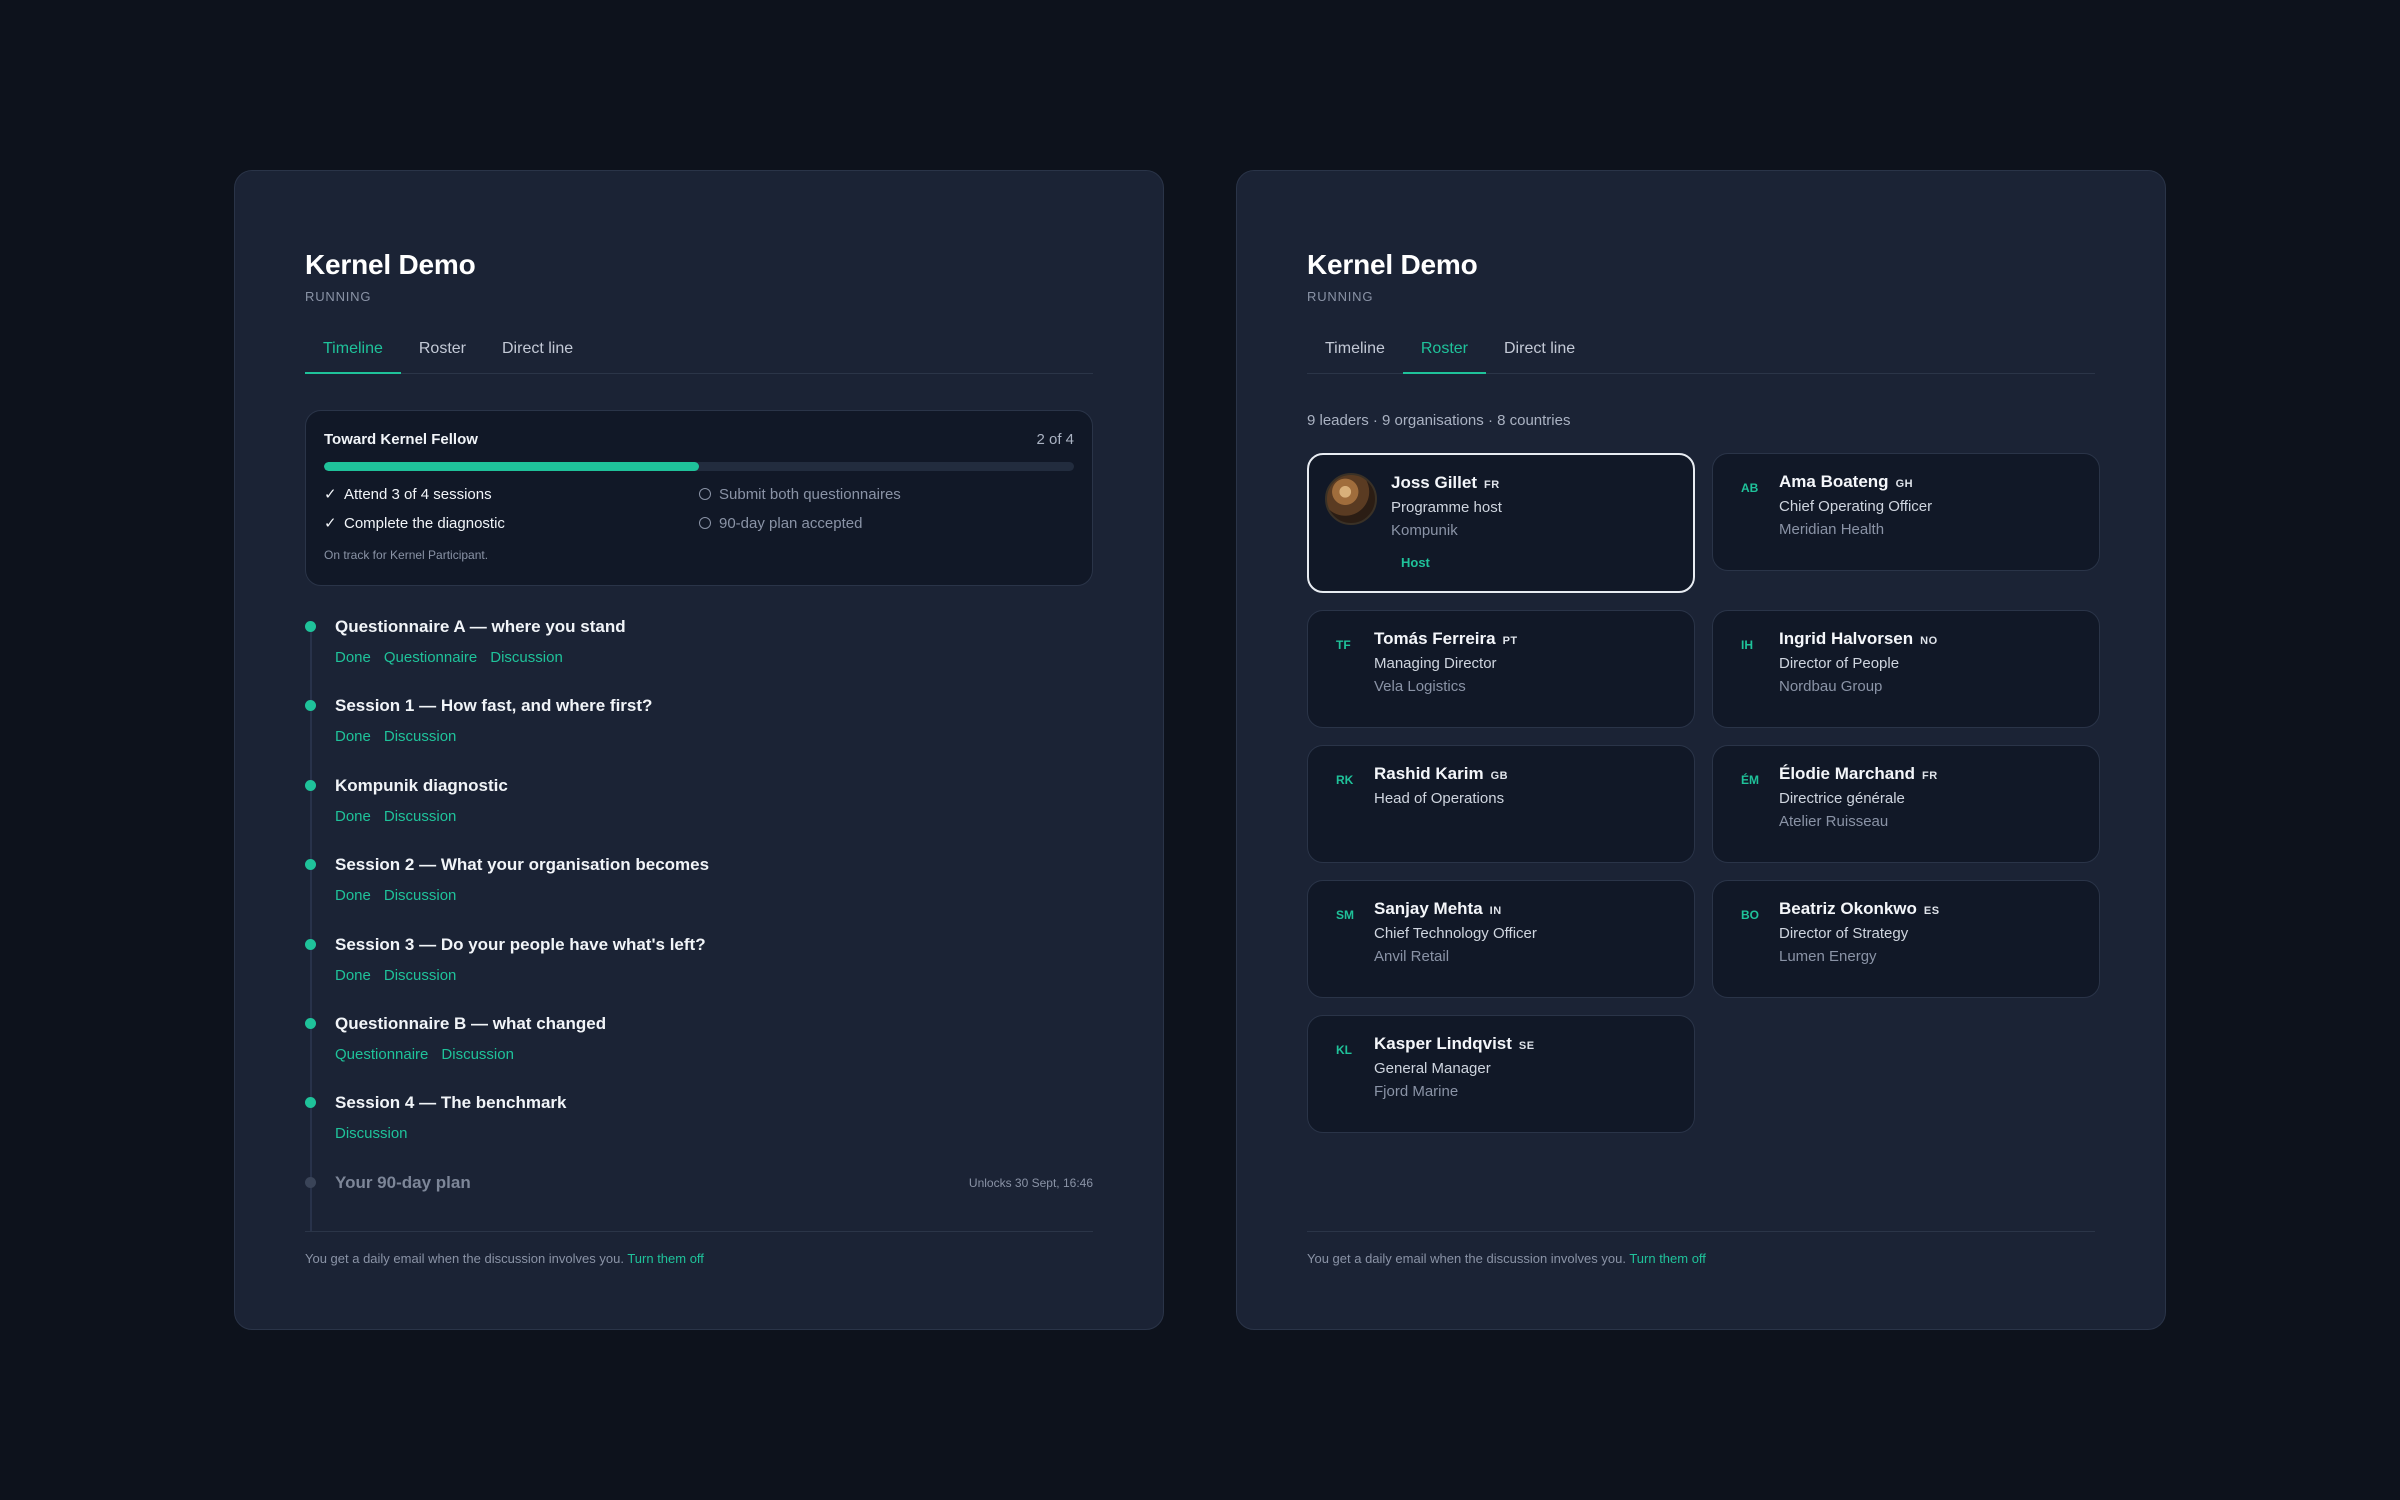 Image resolution: width=2400 pixels, height=1500 pixels. I want to click on leader-role: General Manager, so click(1432, 1068).